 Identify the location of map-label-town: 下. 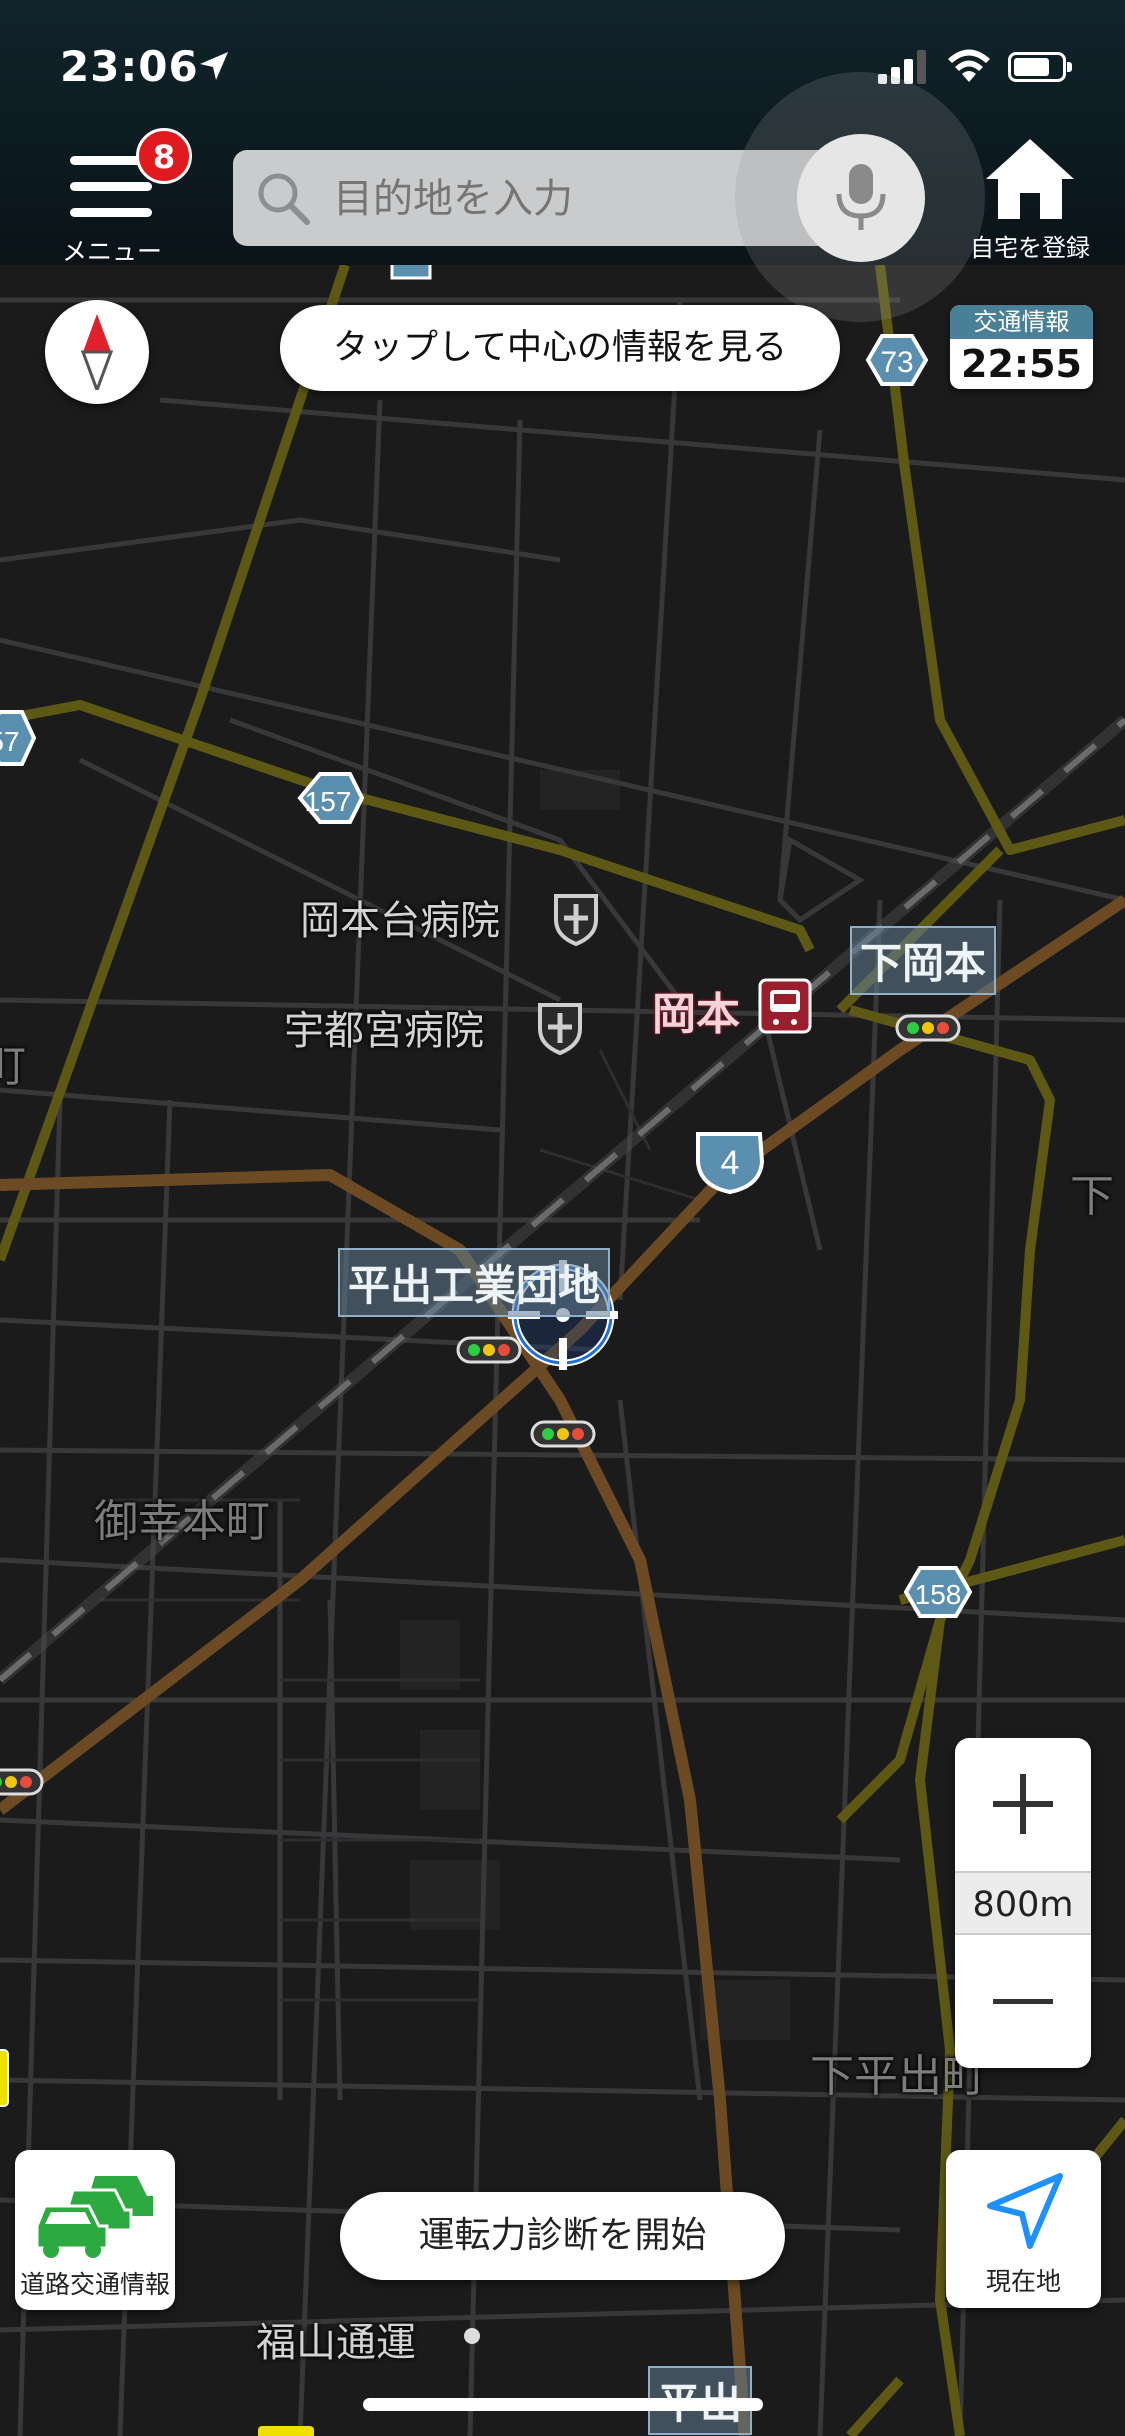
(1092, 1196).